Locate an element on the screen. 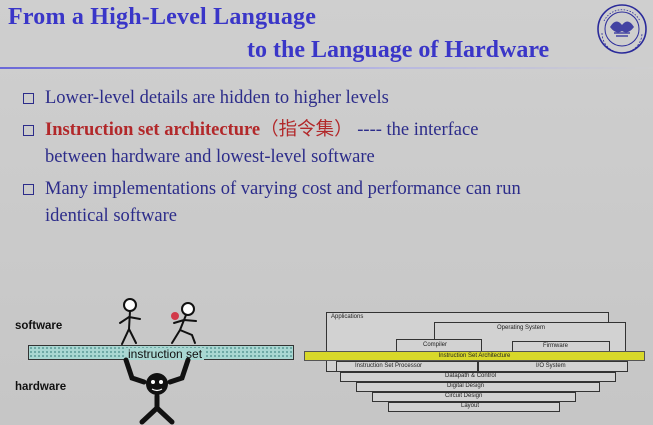 This screenshot has height=425, width=653. layer-isp-label: Instruction Set Processor is located at coordinates (389, 366).